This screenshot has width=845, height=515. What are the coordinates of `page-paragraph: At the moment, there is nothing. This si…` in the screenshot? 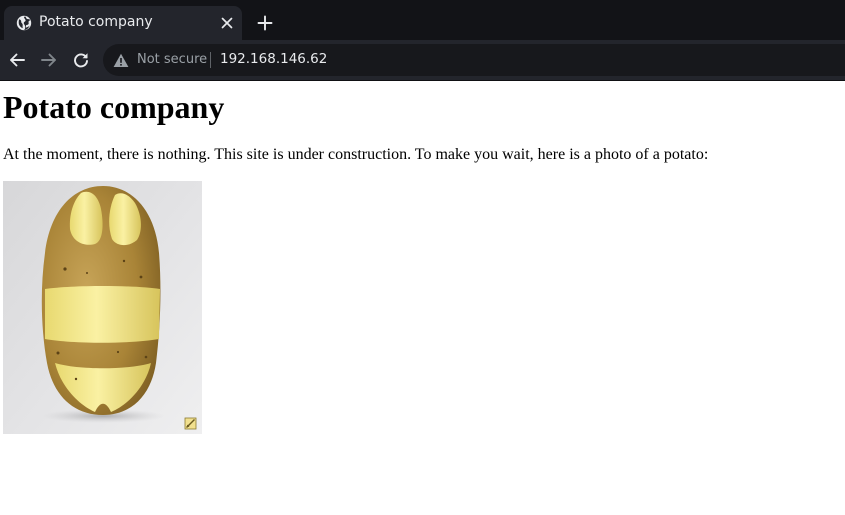 It's located at (356, 154).